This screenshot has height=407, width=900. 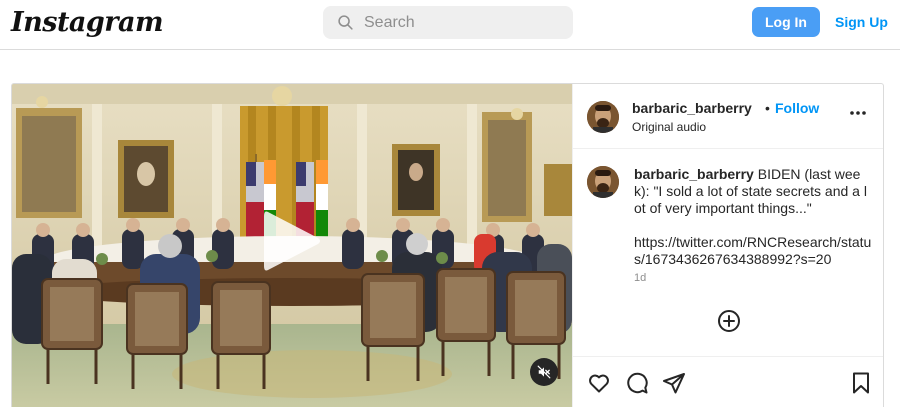 What do you see at coordinates (692, 108) in the screenshot?
I see `post-username: barbaric_barberry` at bounding box center [692, 108].